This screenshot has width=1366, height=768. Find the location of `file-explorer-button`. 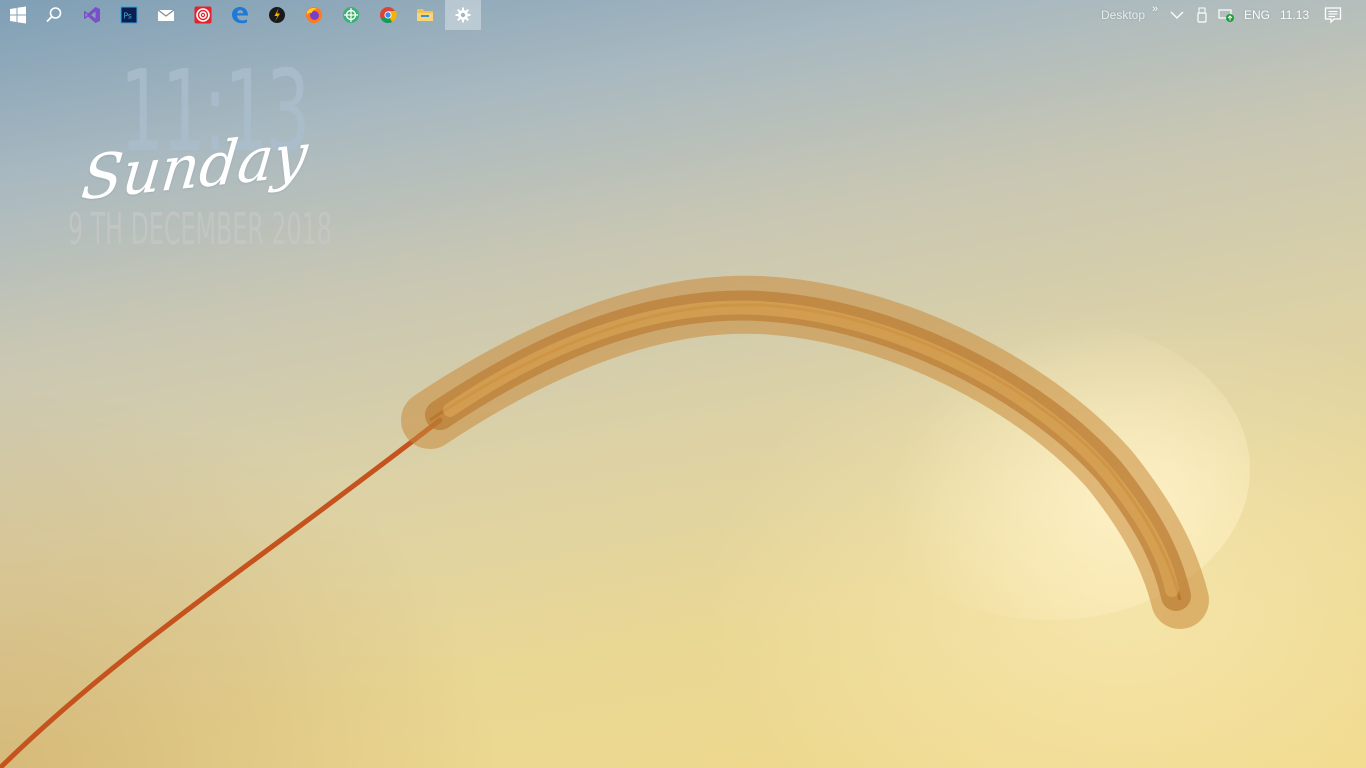

file-explorer-button is located at coordinates (425, 15).